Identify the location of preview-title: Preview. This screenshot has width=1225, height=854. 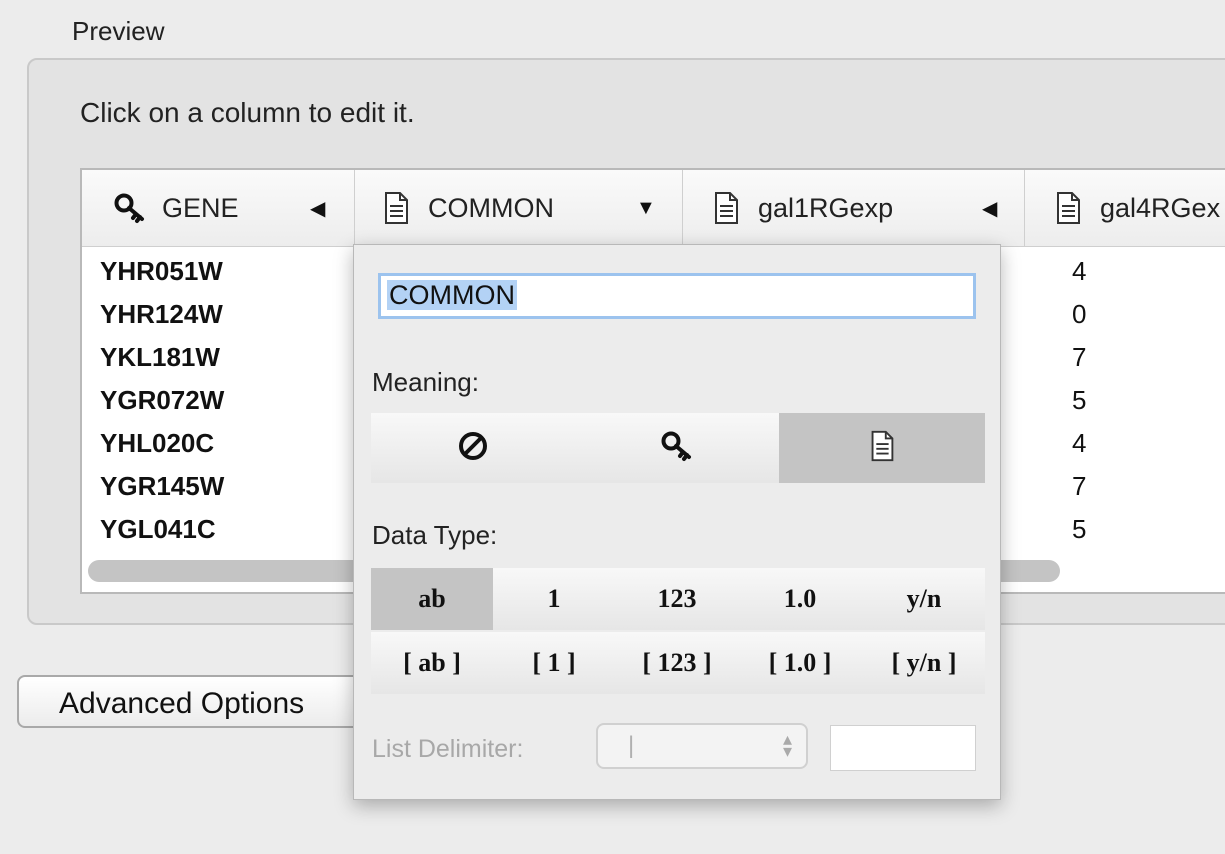
(118, 31).